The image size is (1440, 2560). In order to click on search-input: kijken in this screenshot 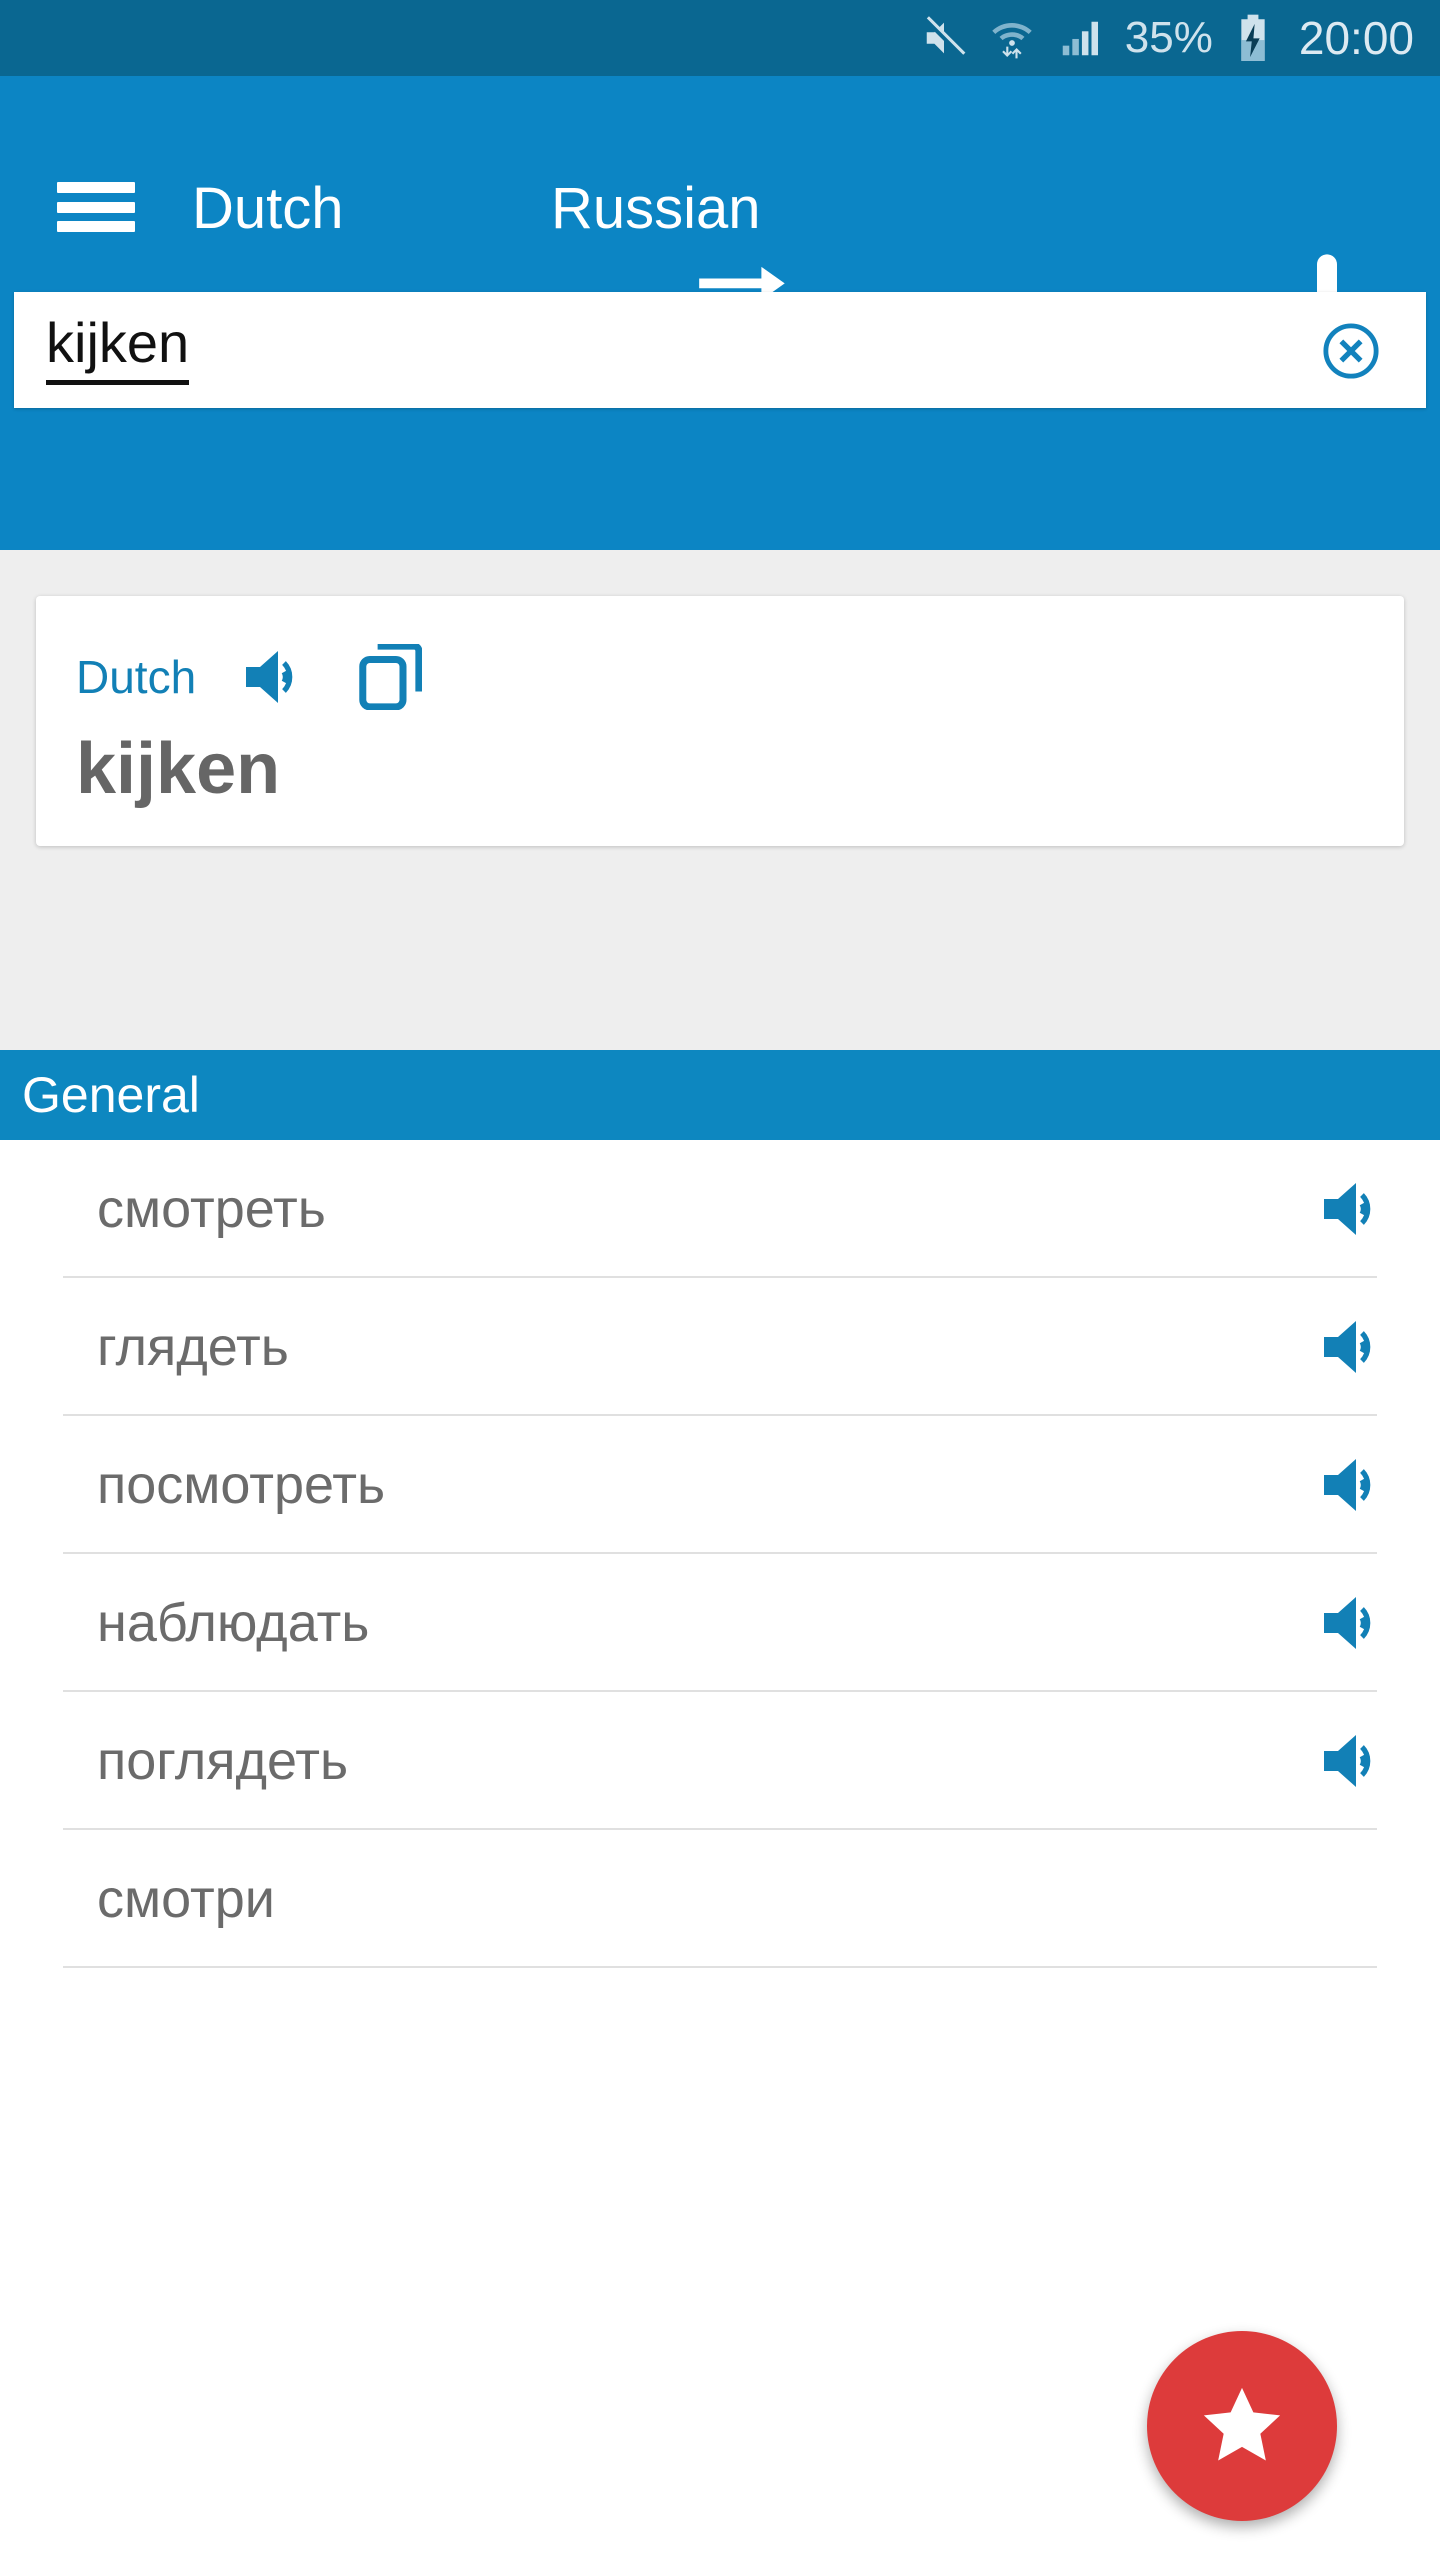, I will do `click(720, 350)`.